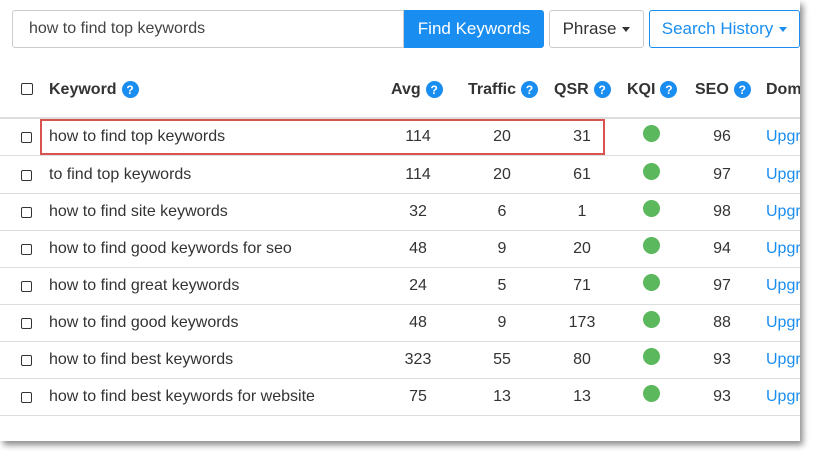 The height and width of the screenshot is (457, 815). I want to click on qsr-cell: 61, so click(582, 174).